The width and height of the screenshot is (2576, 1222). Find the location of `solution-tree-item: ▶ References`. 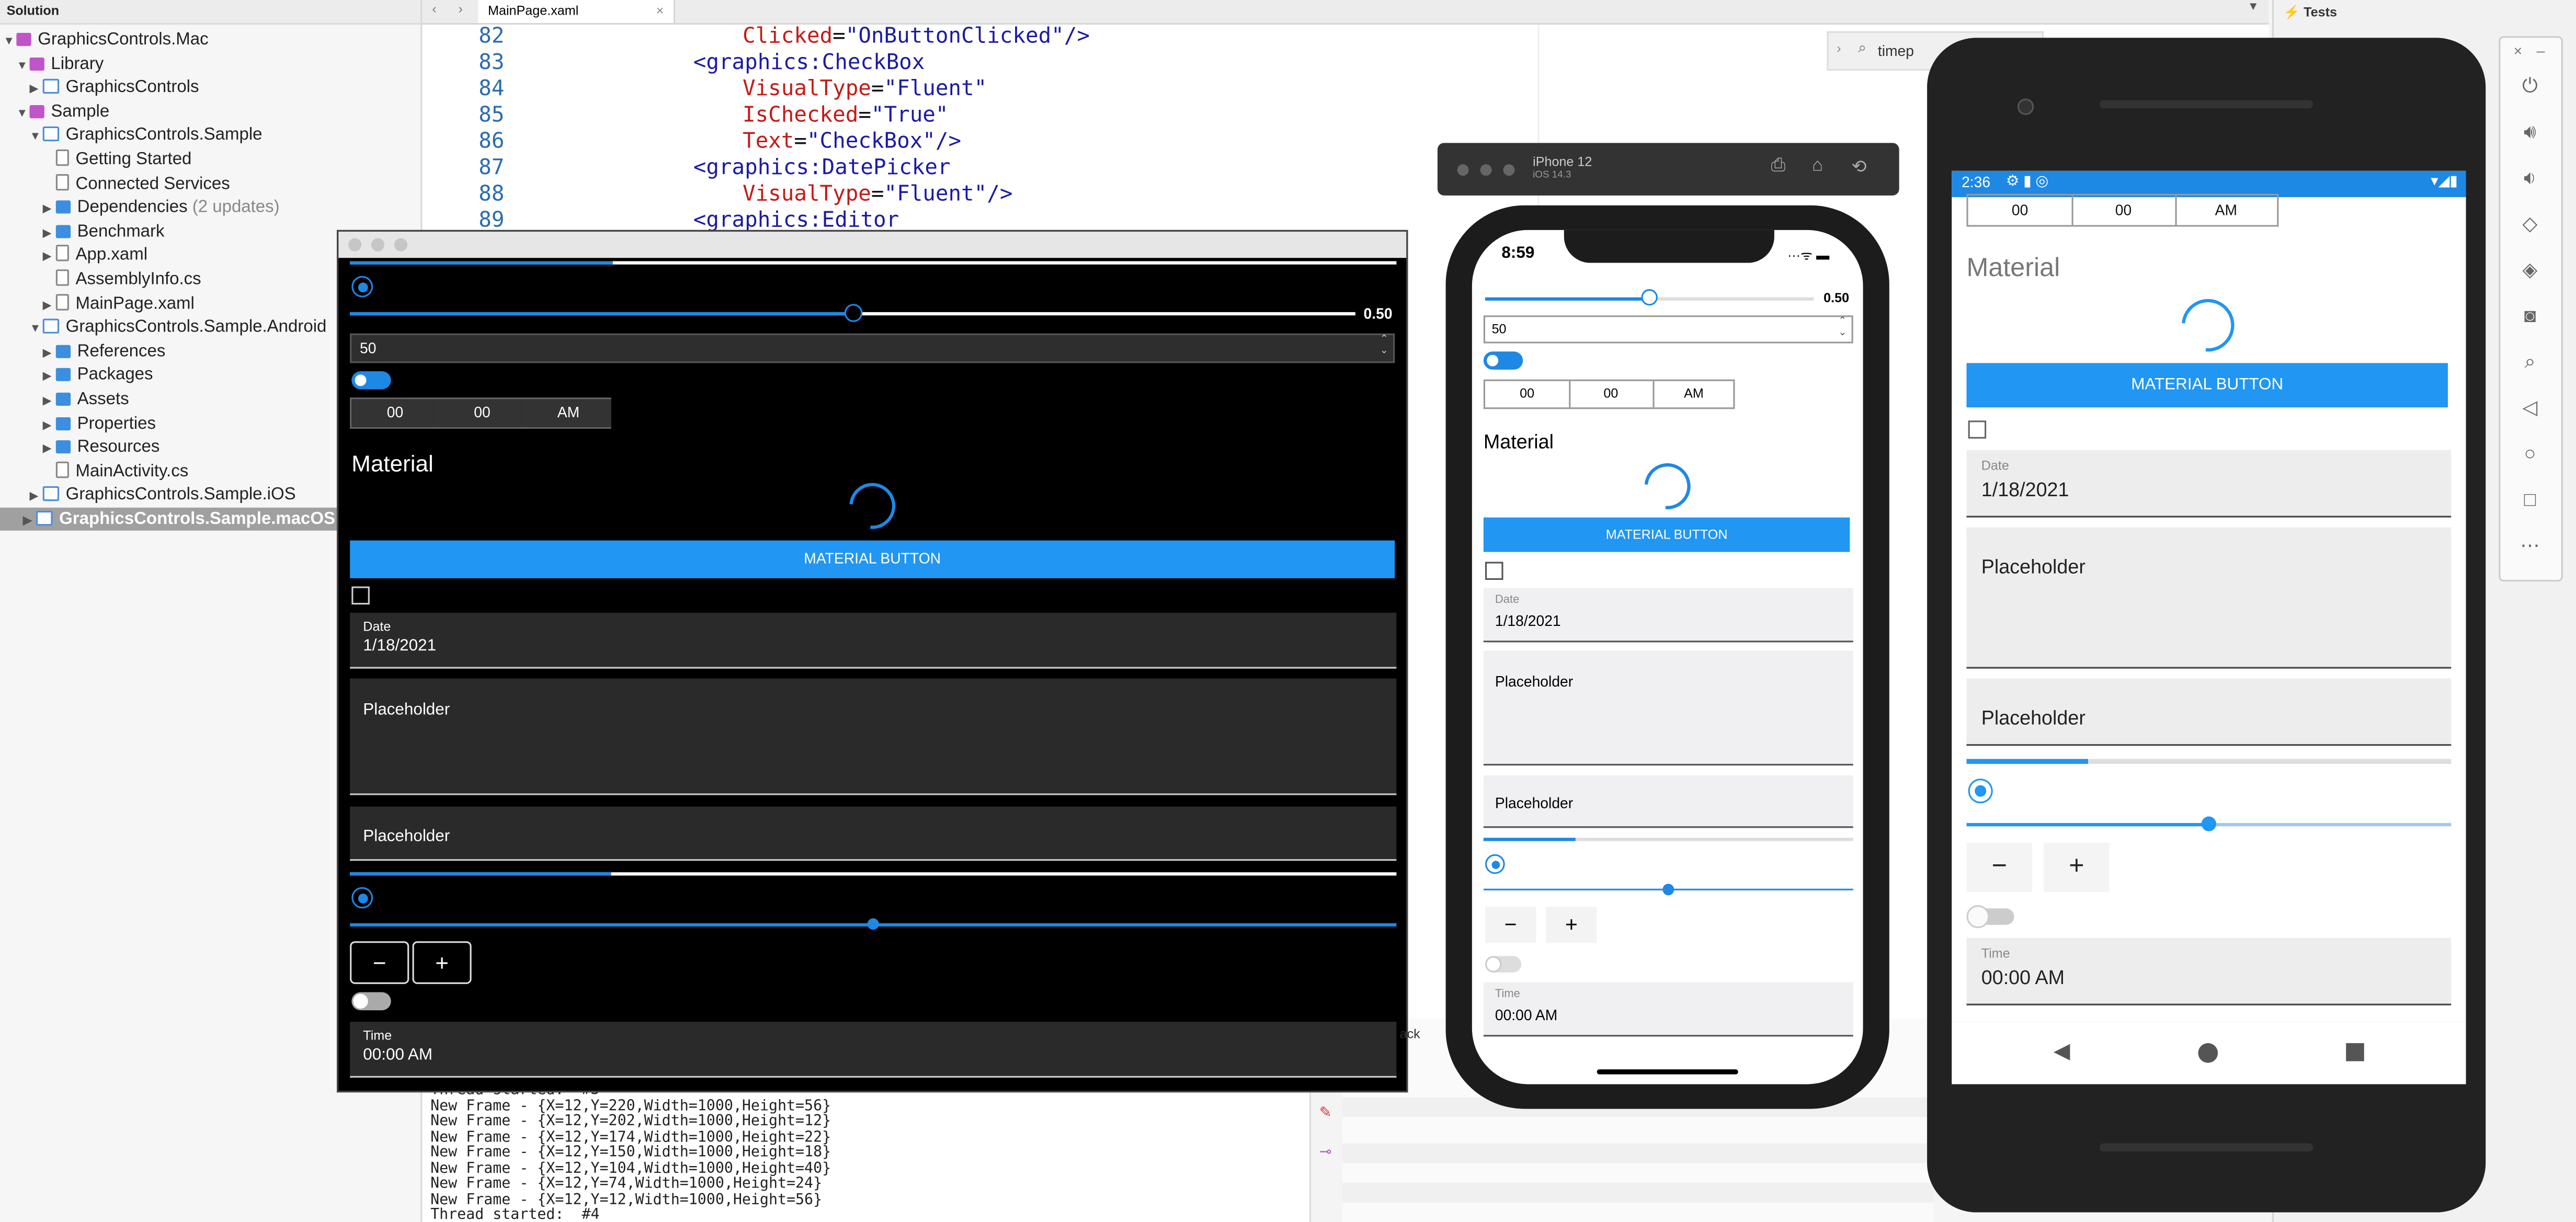

solution-tree-item: ▶ References is located at coordinates (105, 351).